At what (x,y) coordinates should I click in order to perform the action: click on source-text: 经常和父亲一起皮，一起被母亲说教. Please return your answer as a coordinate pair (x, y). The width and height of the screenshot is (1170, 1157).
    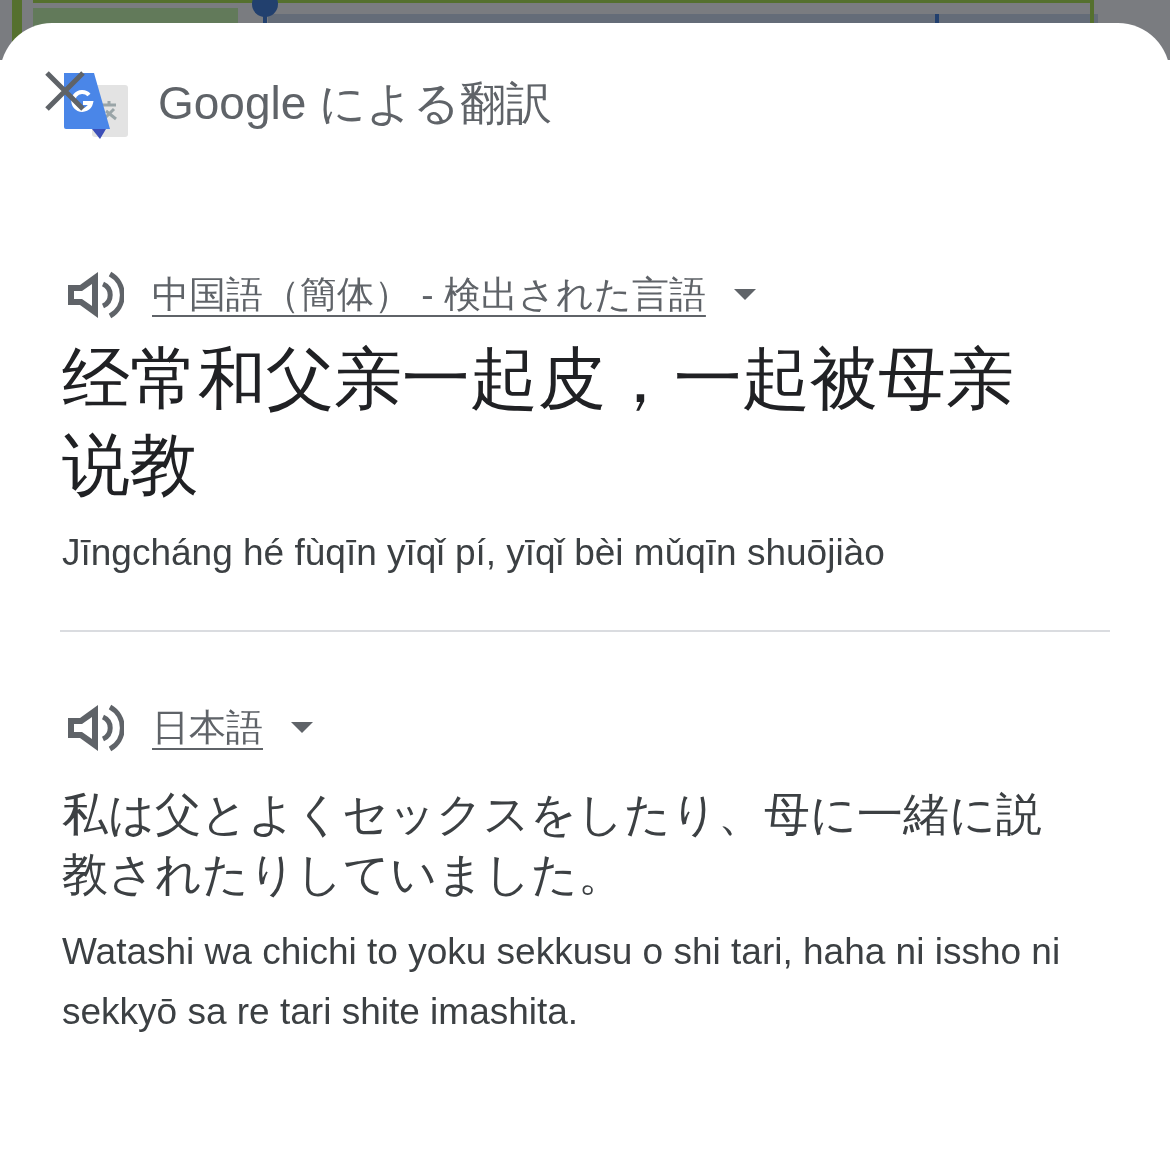
    Looking at the image, I should click on (538, 421).